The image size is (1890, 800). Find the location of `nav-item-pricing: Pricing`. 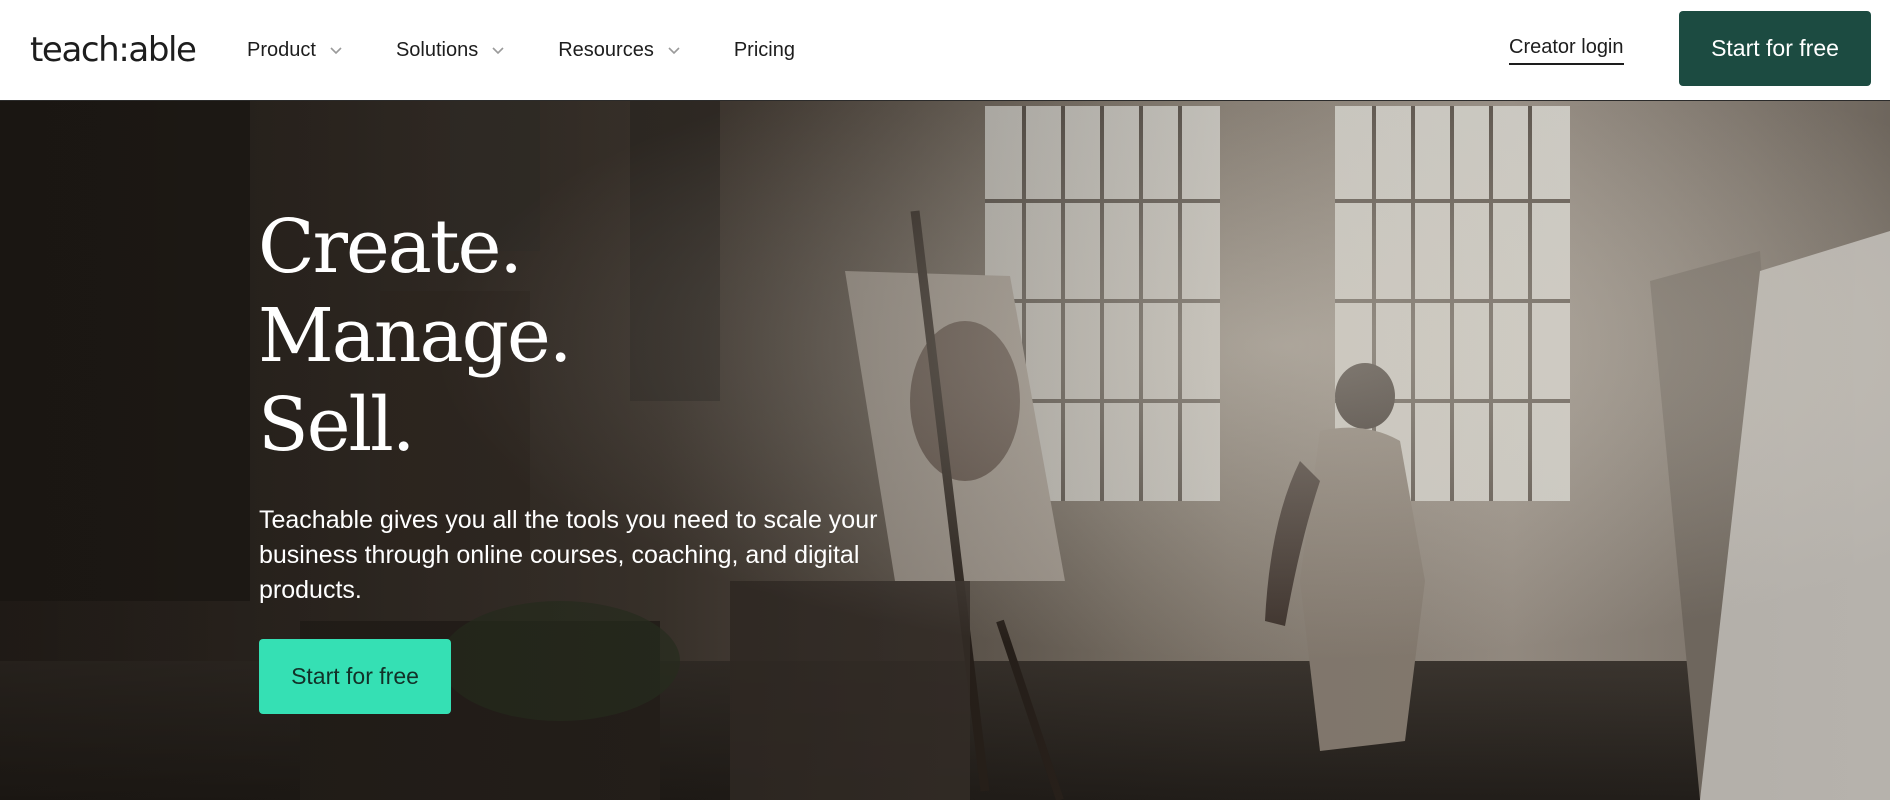

nav-item-pricing: Pricing is located at coordinates (764, 50).